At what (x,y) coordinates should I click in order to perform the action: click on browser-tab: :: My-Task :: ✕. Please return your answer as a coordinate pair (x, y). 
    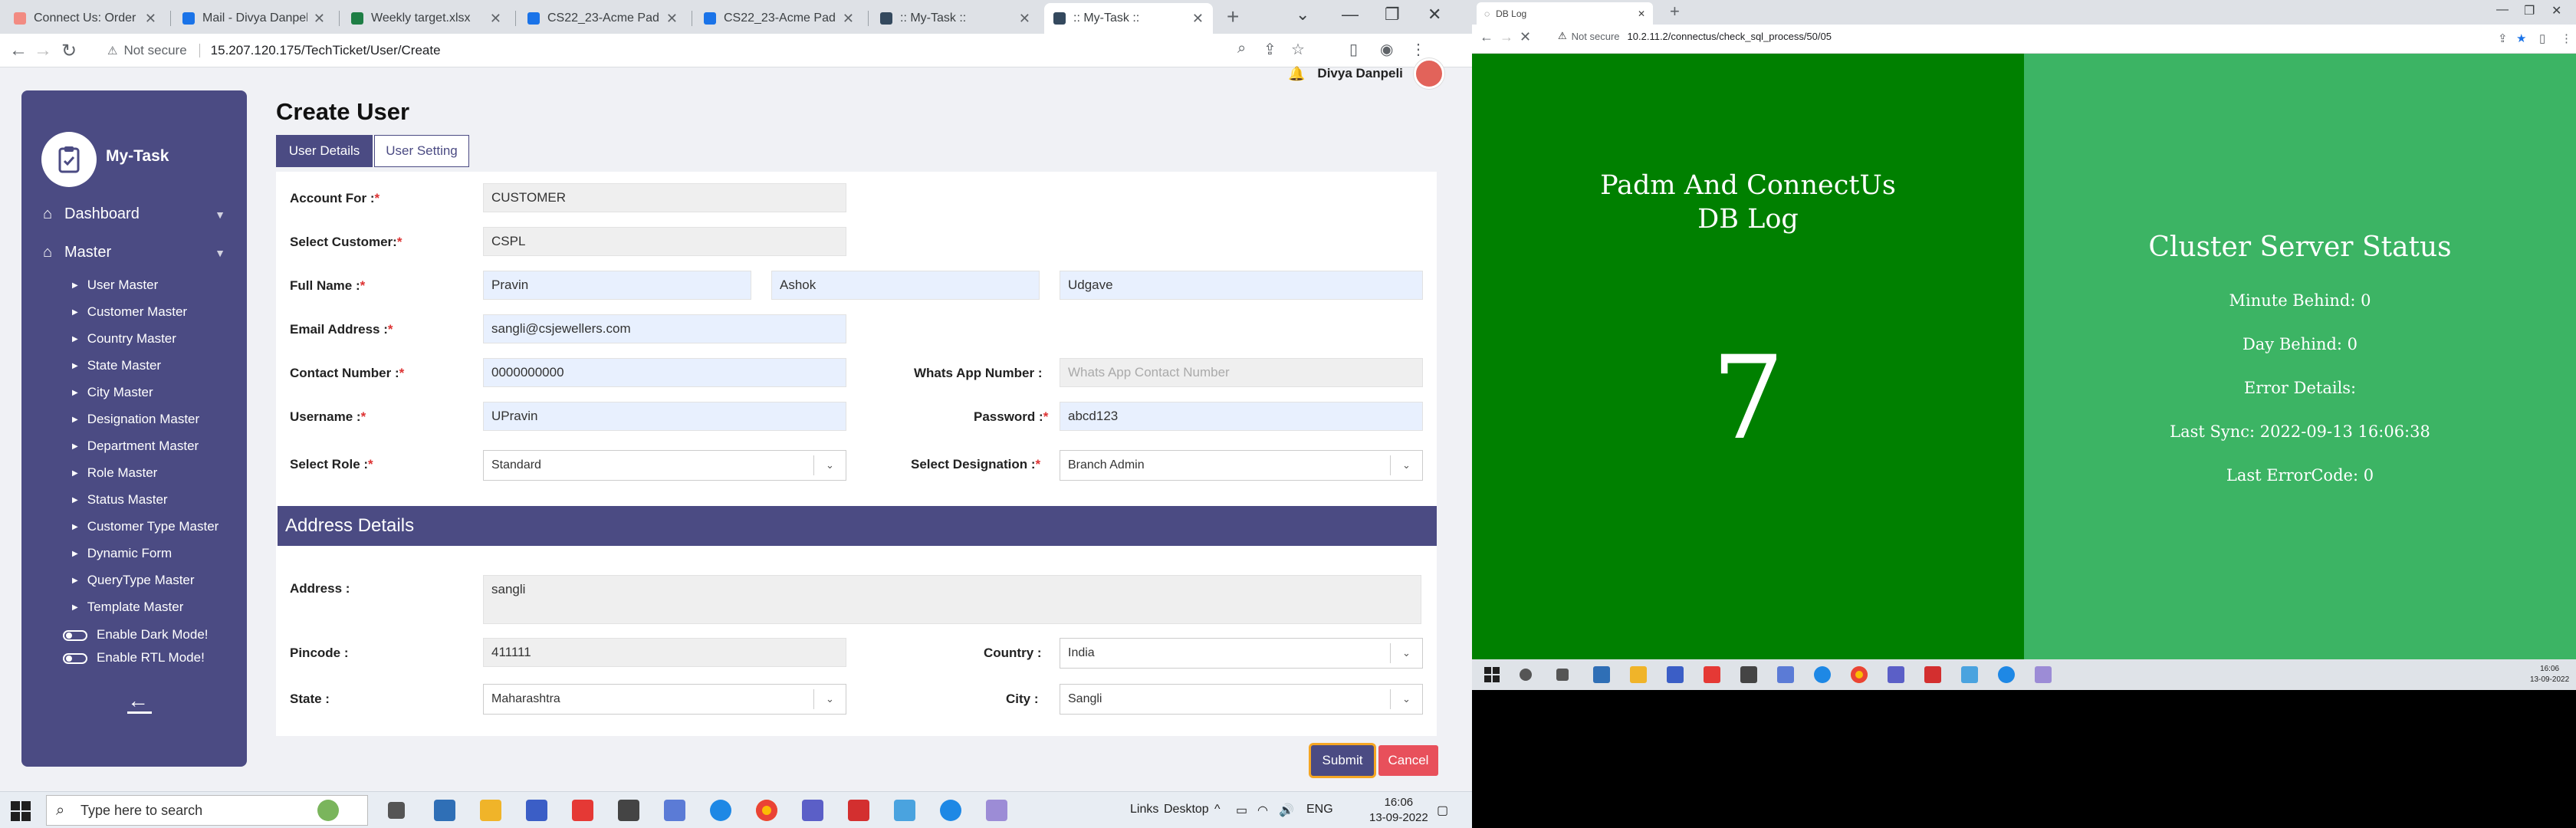
    Looking at the image, I should click on (956, 18).